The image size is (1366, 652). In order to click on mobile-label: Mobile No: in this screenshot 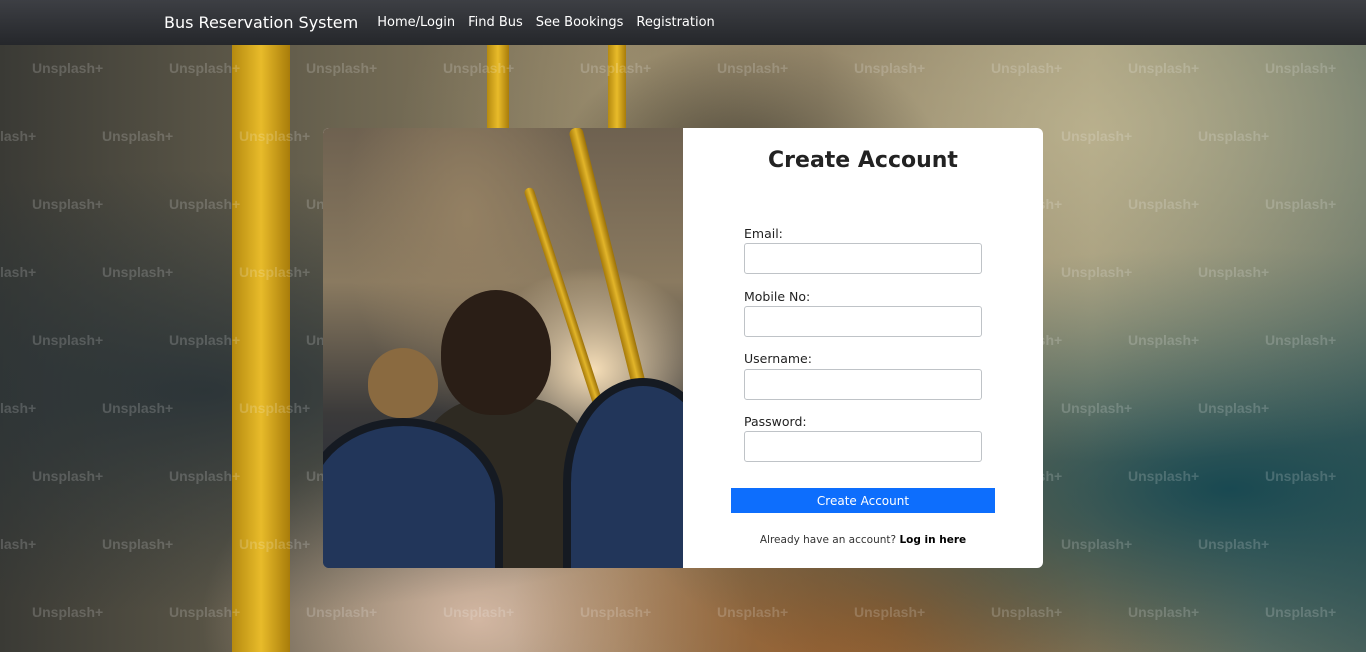, I will do `click(777, 296)`.